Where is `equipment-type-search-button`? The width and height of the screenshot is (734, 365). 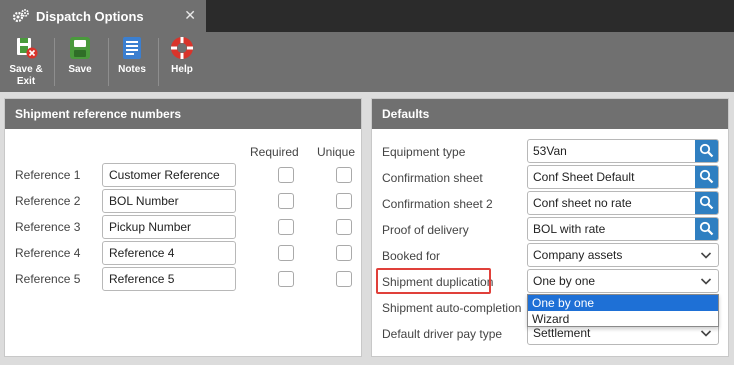
equipment-type-search-button is located at coordinates (706, 151).